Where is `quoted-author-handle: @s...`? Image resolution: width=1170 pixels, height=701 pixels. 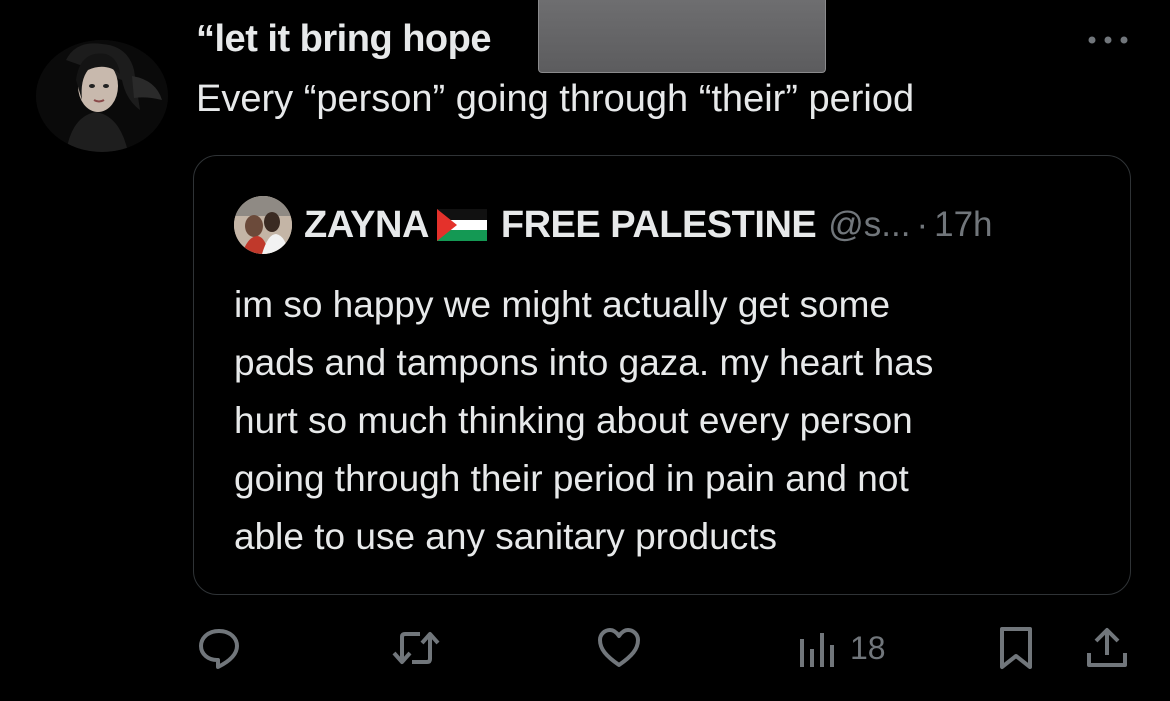 quoted-author-handle: @s... is located at coordinates (869, 225).